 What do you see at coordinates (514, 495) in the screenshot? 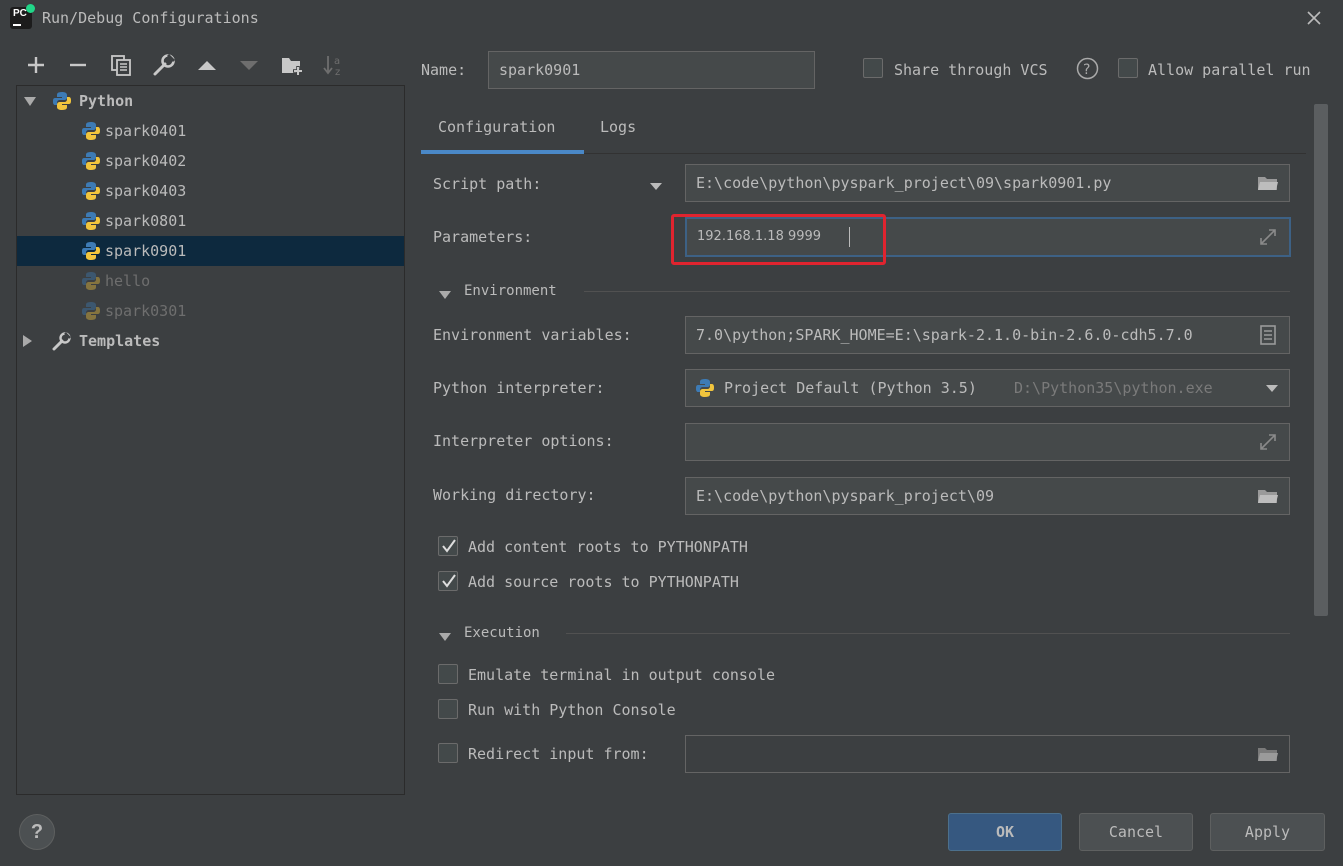
I see `working-dir-label: Working directory:` at bounding box center [514, 495].